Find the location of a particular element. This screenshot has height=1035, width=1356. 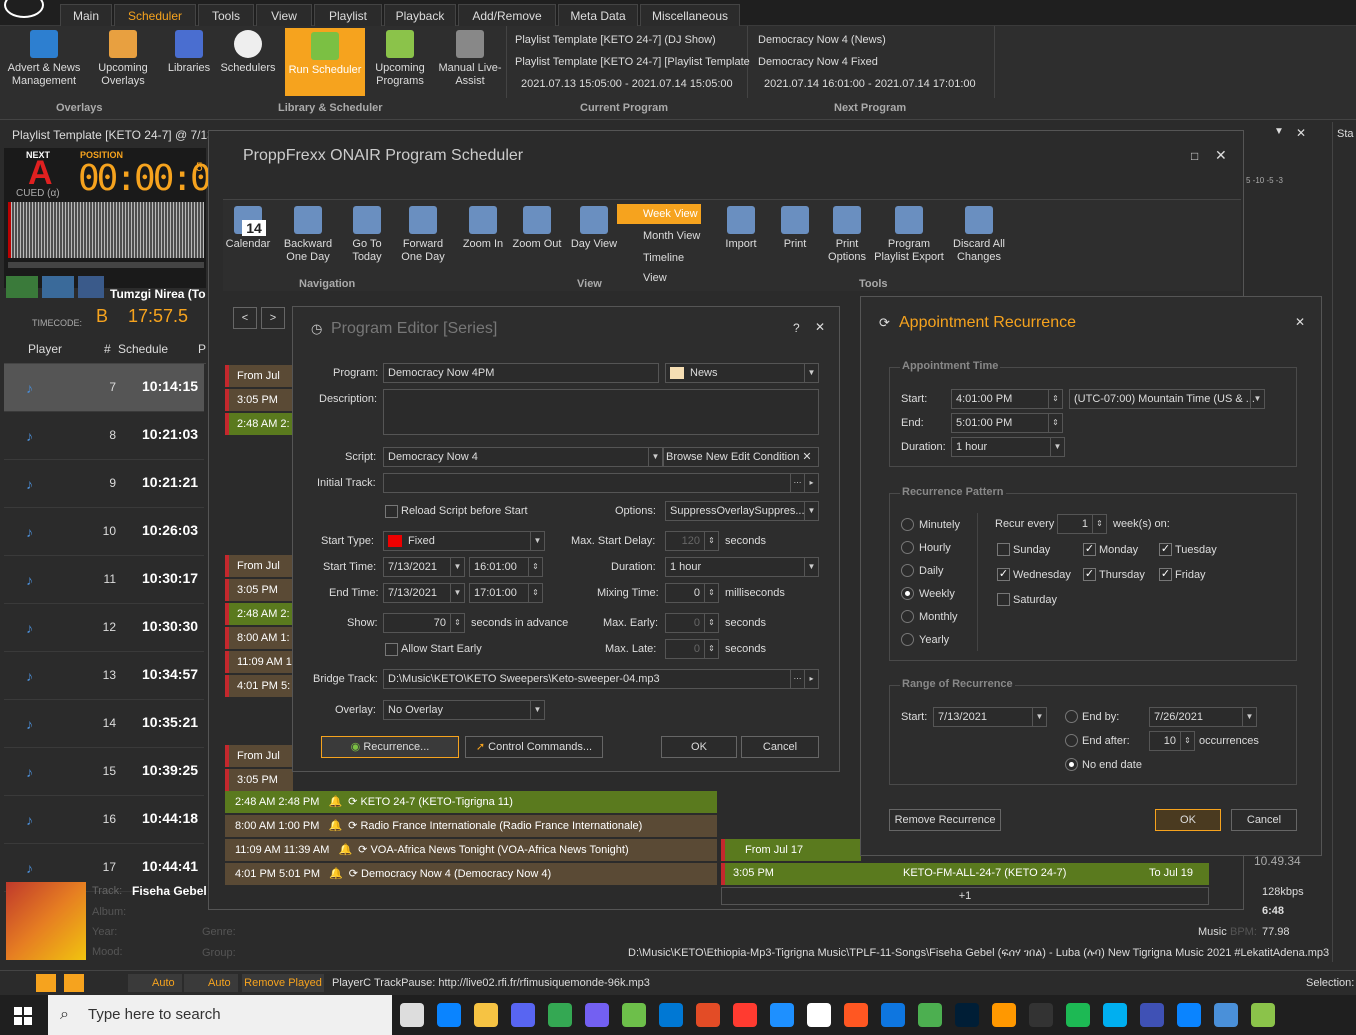

category-select: News ▼ is located at coordinates (742, 373).